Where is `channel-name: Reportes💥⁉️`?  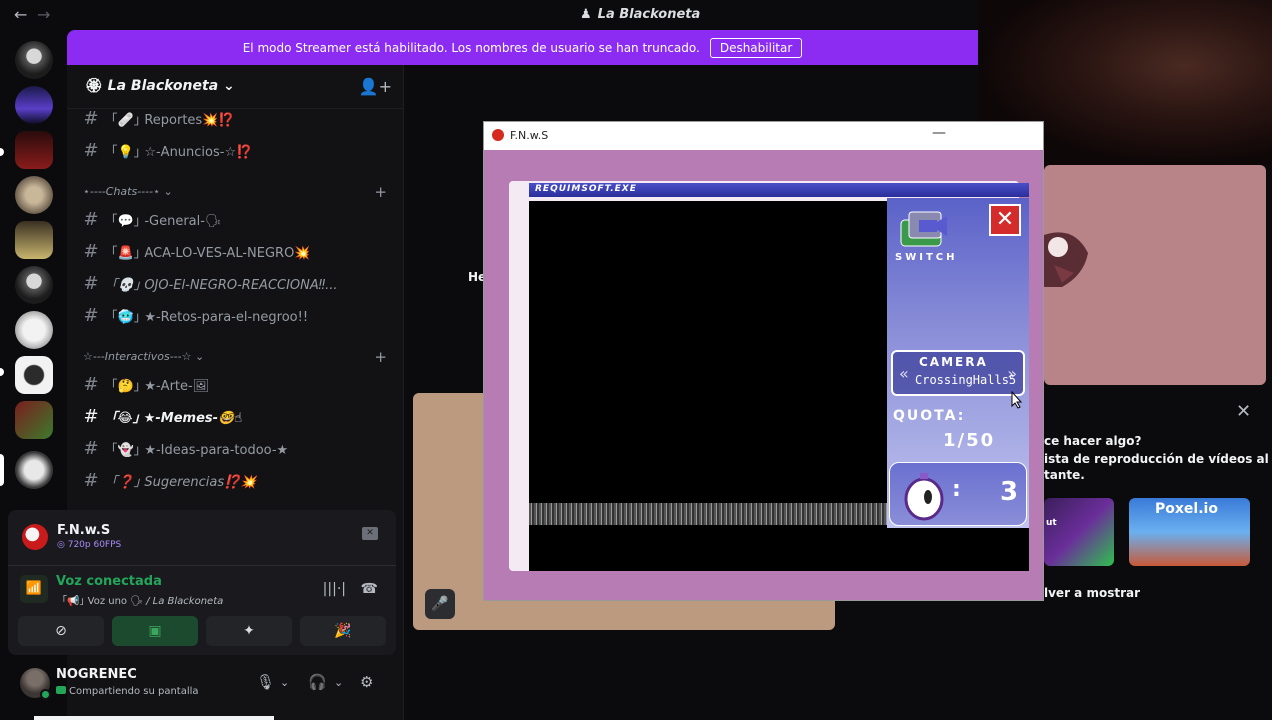 channel-name: Reportes💥⁉️ is located at coordinates (189, 120).